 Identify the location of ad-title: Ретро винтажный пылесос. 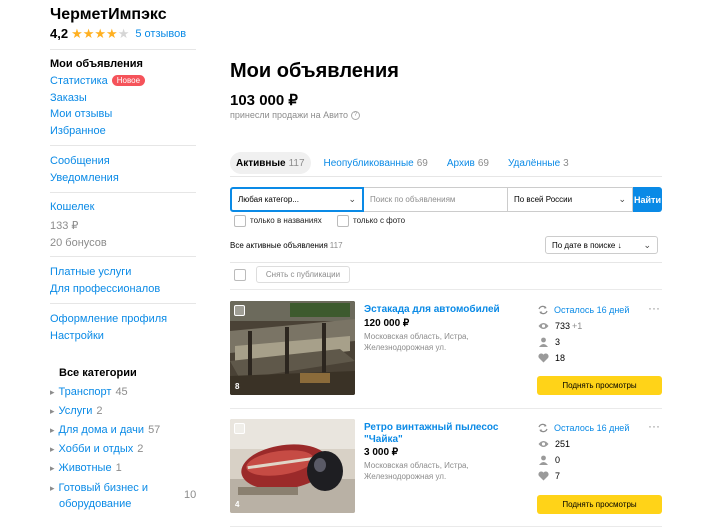
(431, 427).